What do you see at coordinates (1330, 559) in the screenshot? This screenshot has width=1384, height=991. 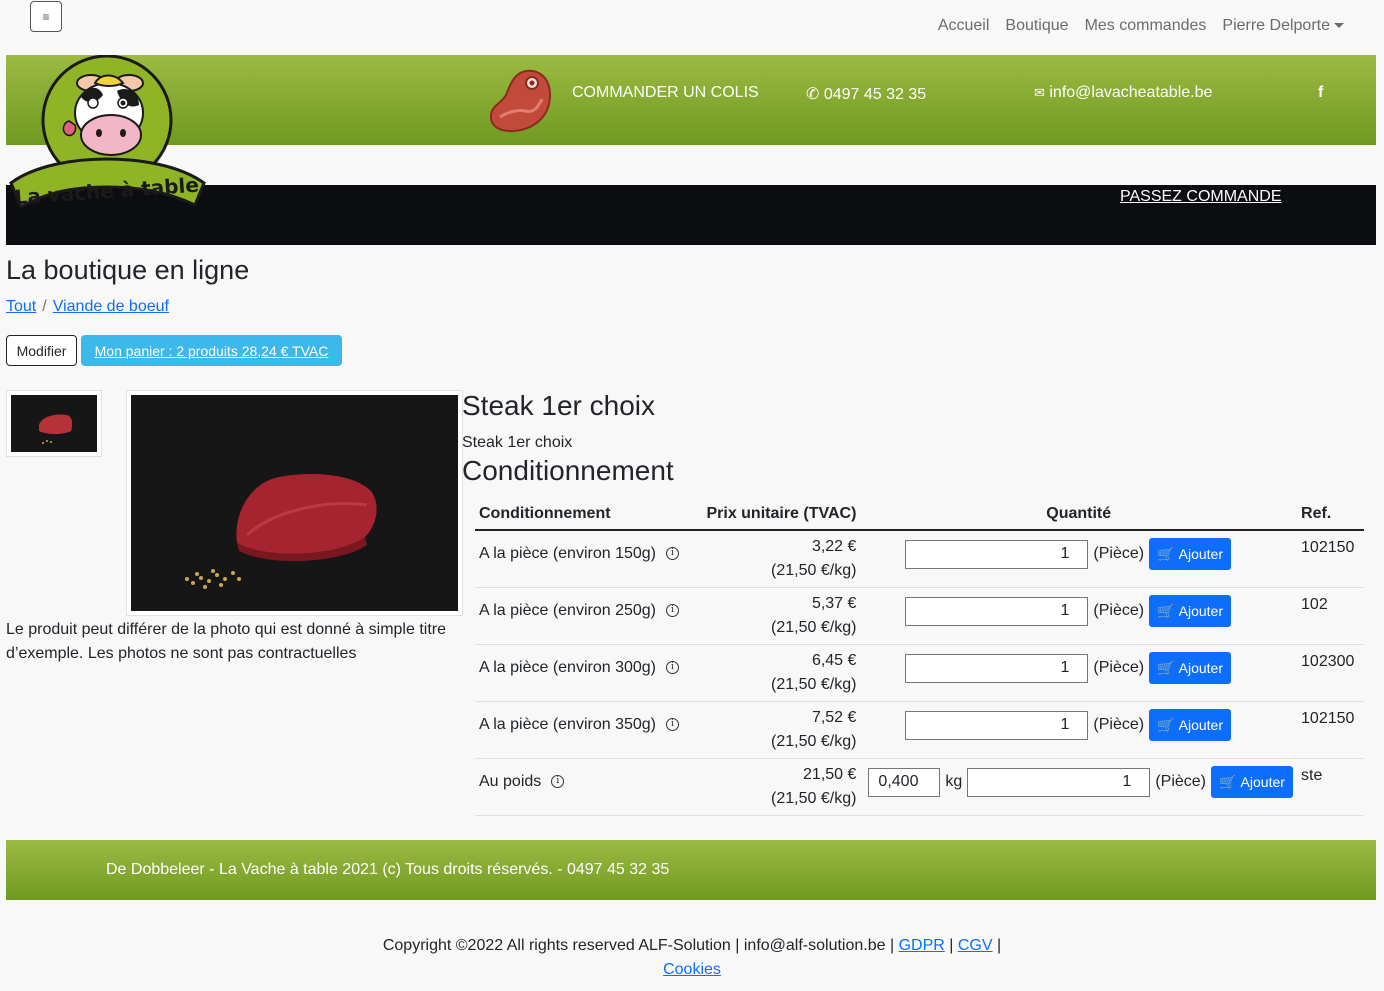 I see `row-ref: 102150` at bounding box center [1330, 559].